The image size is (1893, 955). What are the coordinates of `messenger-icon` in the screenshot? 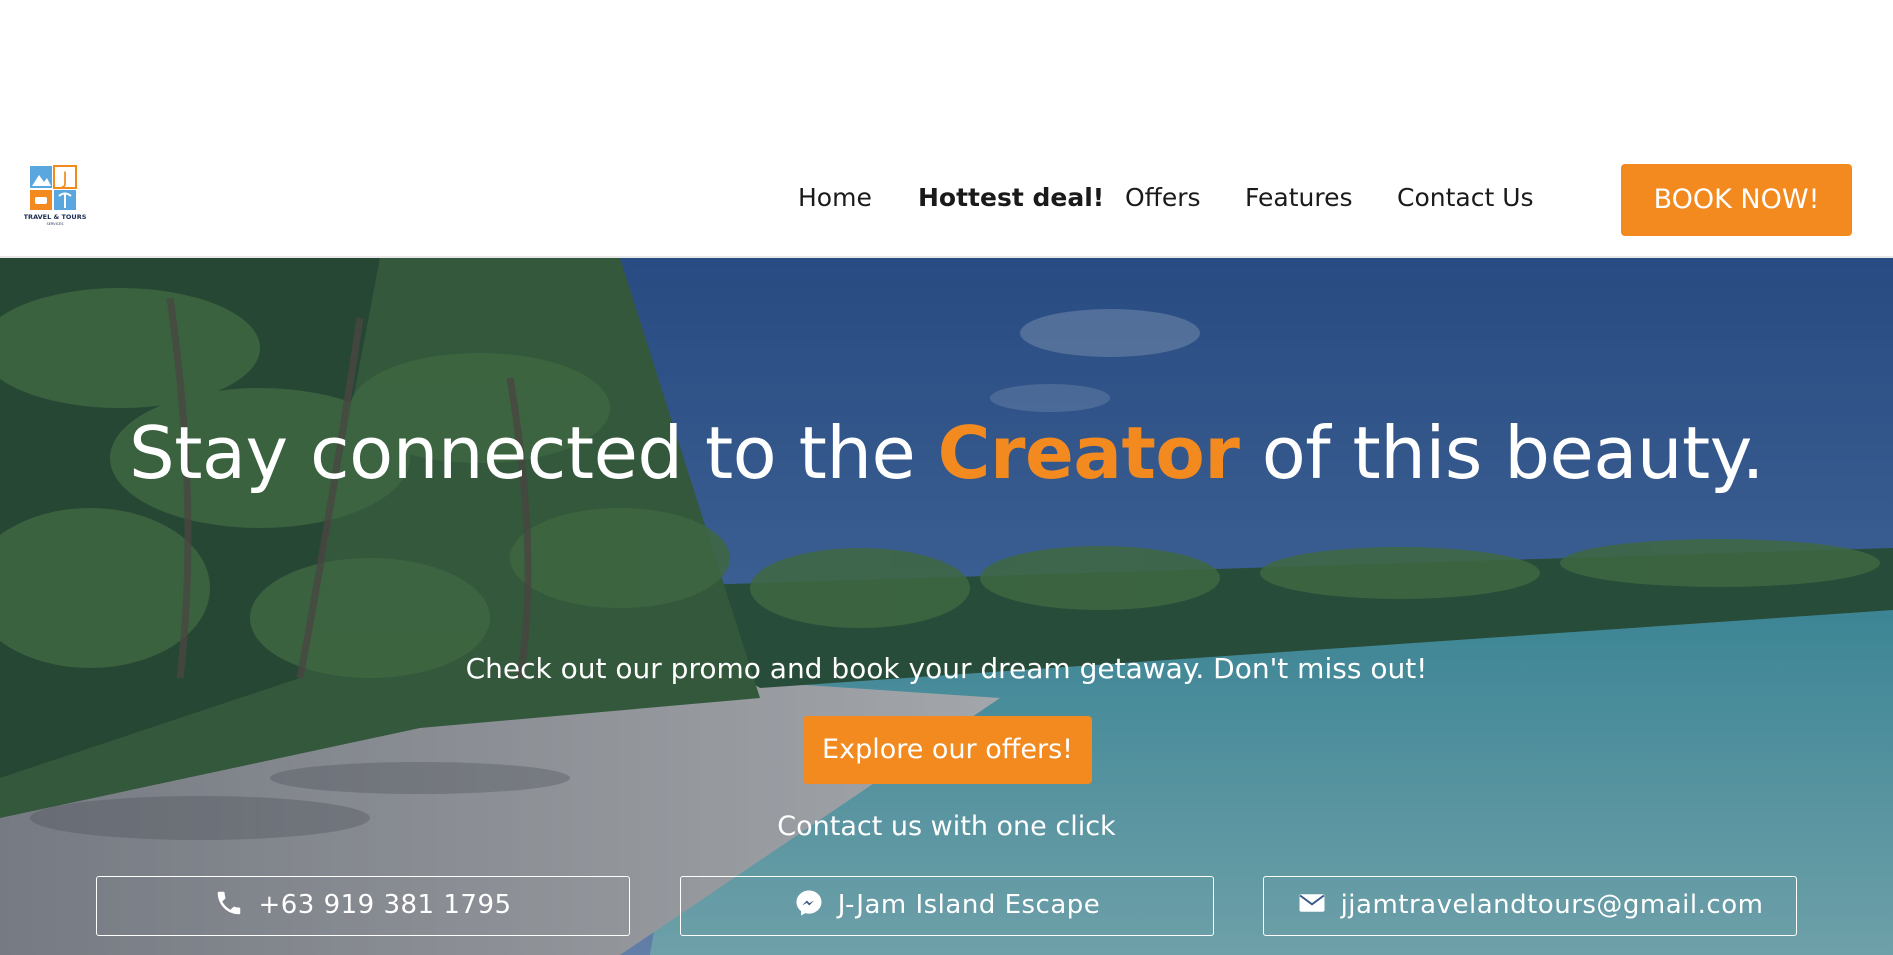 It's located at (809, 902).